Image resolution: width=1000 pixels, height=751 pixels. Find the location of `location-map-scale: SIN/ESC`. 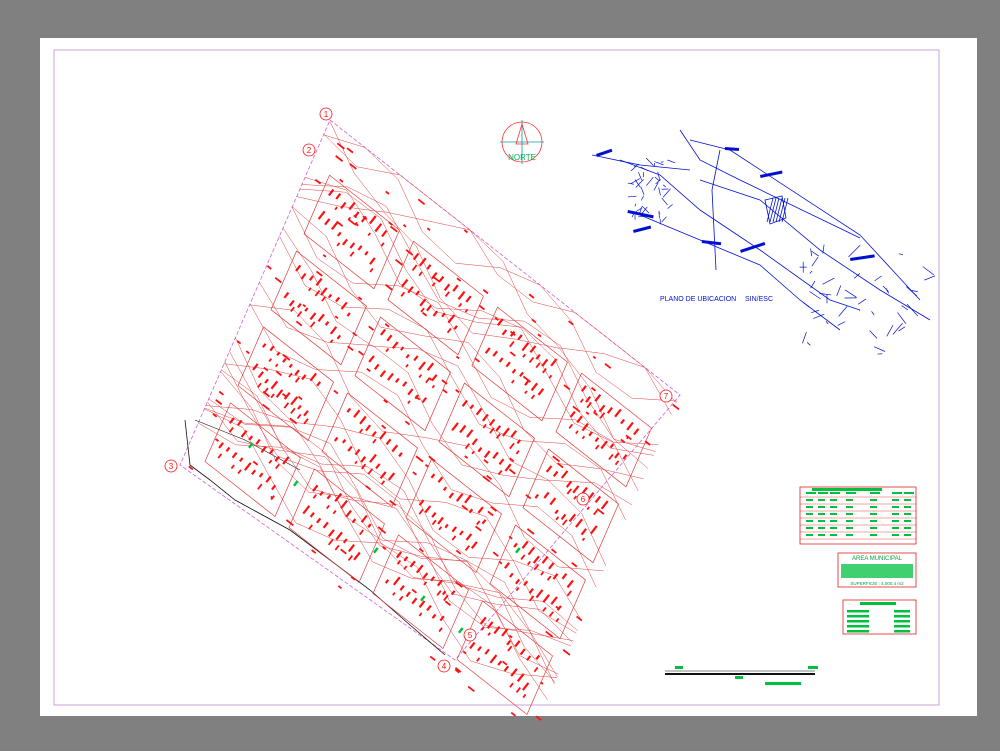

location-map-scale: SIN/ESC is located at coordinates (759, 299).